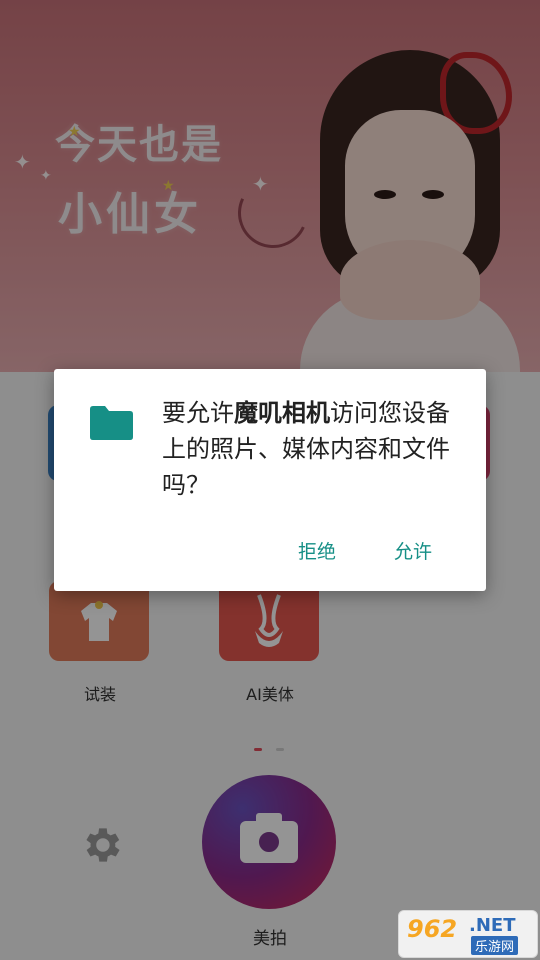  What do you see at coordinates (468, 934) in the screenshot?
I see `site-watermark: 962 .NET 乐游网` at bounding box center [468, 934].